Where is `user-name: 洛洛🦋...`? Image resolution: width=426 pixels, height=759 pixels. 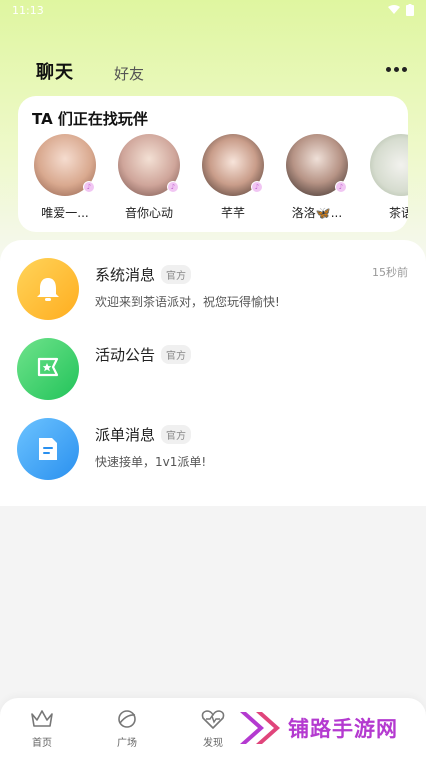
user-name: 洛洛🦋... is located at coordinates (317, 213).